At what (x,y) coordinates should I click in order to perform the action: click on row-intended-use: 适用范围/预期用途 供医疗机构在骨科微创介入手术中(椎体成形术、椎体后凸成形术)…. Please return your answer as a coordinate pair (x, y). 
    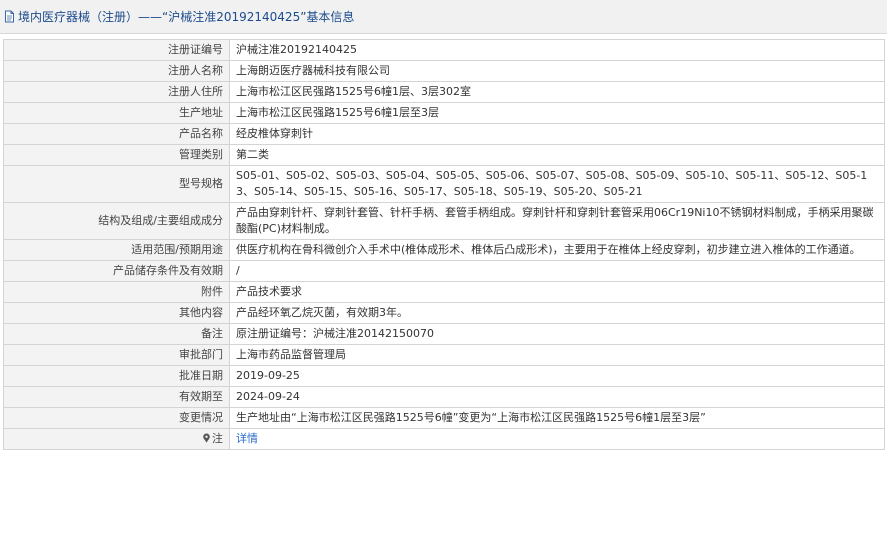
    Looking at the image, I should click on (444, 250).